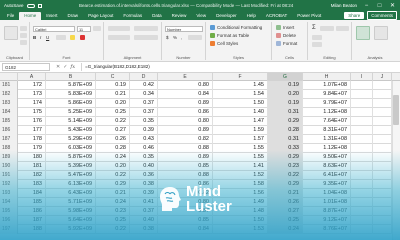  What do you see at coordinates (34, 37) in the screenshot?
I see `bold-icon: B` at bounding box center [34, 37].